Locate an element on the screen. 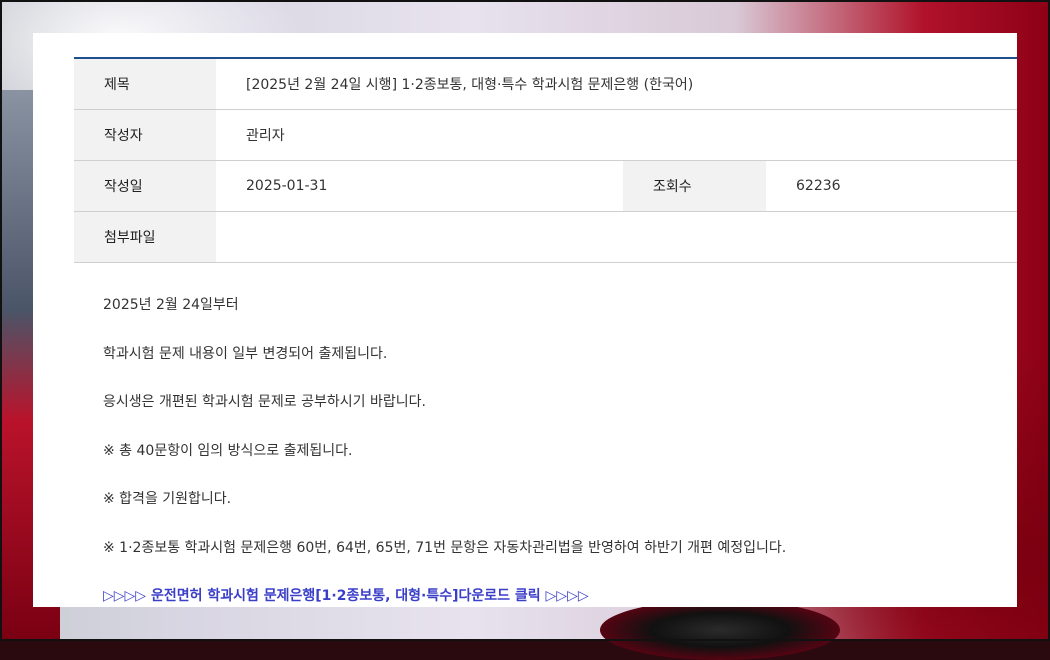  content-paragraph: ※ 합격을 기원합니다. is located at coordinates (167, 499).